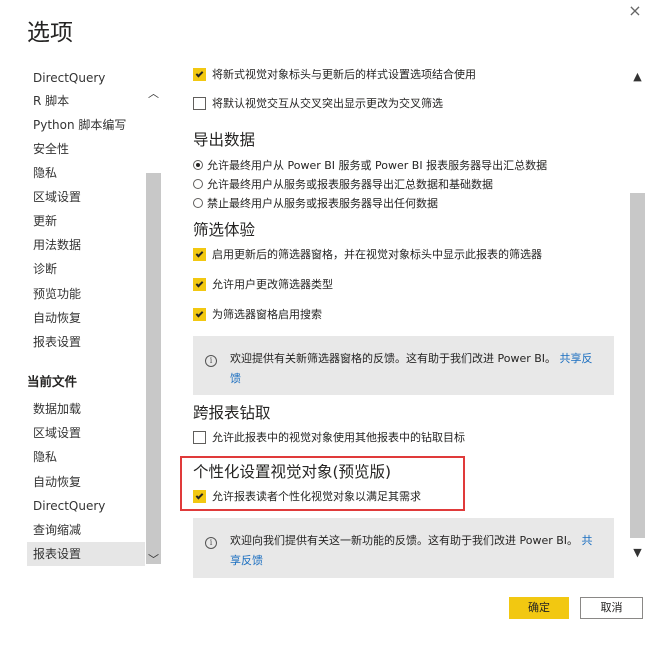 This screenshot has width=670, height=645. I want to click on section-title-export: 导出数据, so click(224, 140).